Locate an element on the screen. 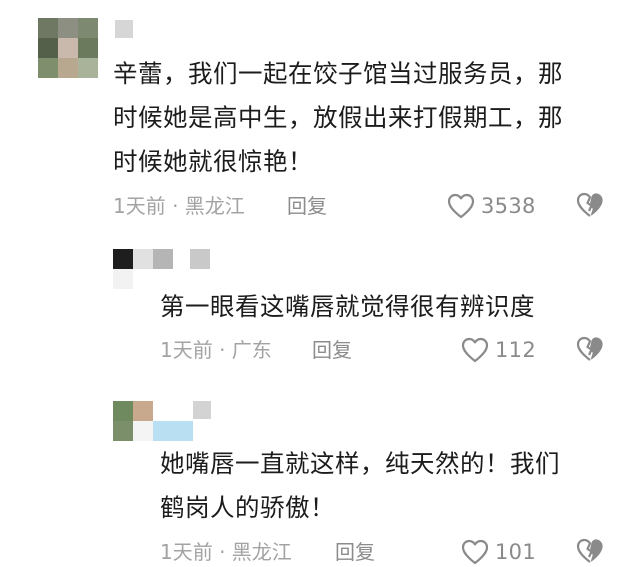  like-button: 3538 is located at coordinates (491, 206).